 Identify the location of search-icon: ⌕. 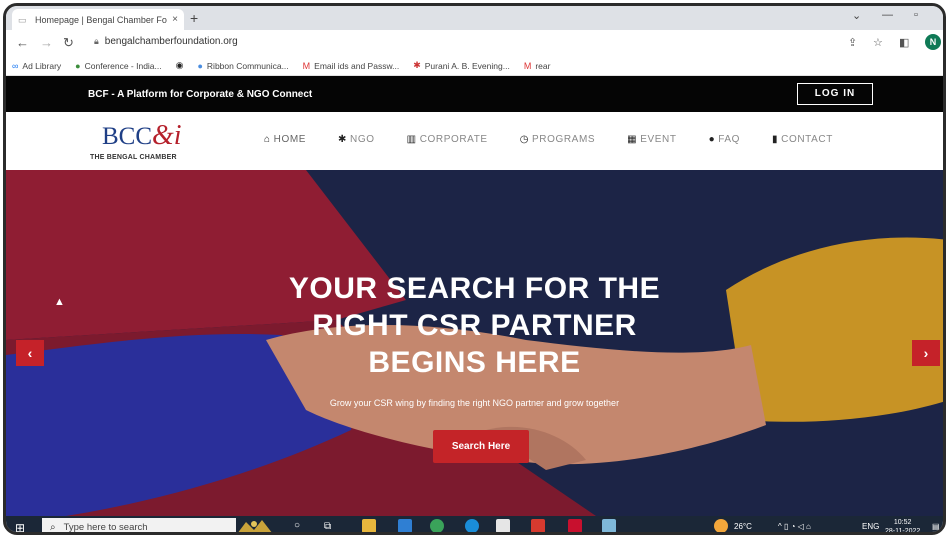
(53, 527).